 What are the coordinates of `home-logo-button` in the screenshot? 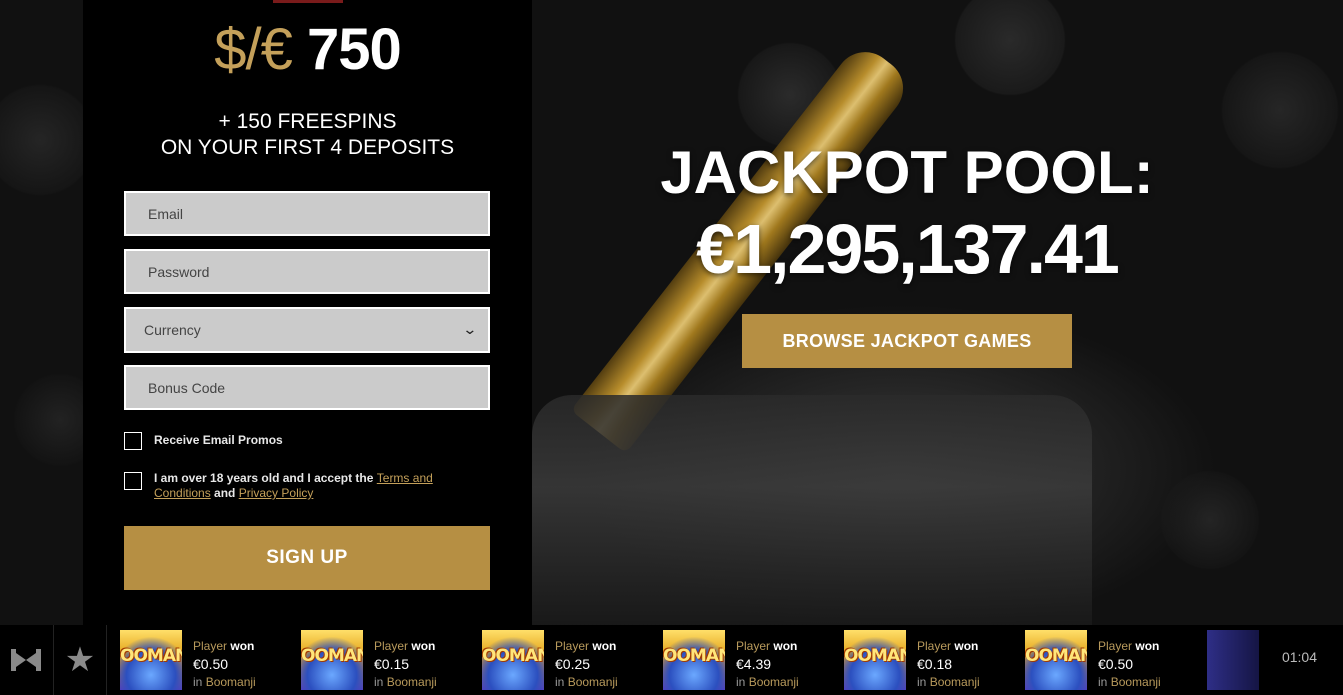 It's located at (26, 660).